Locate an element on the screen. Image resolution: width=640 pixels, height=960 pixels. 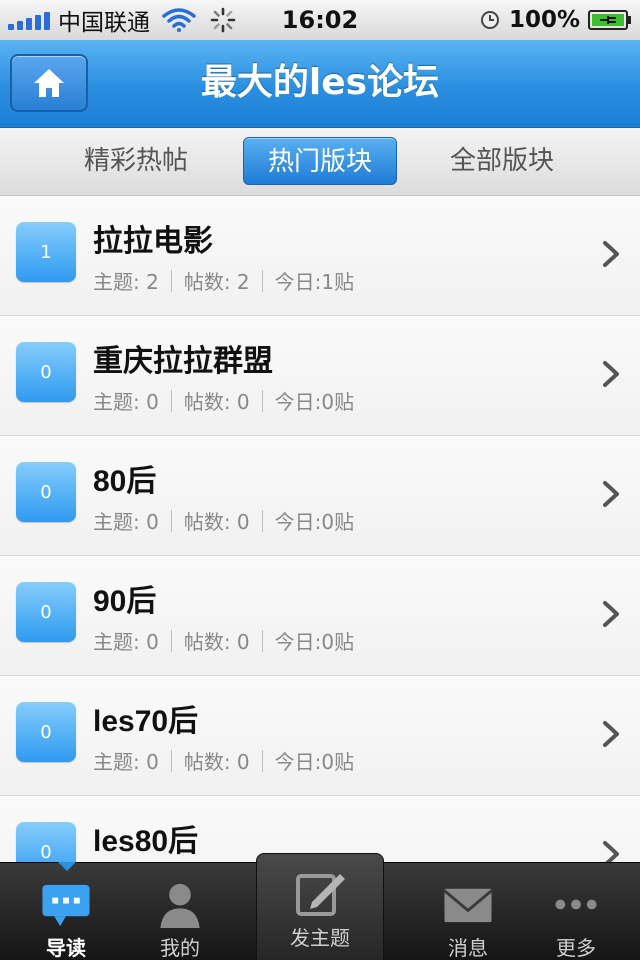
bottom-tab-bar: 导读 我的 发主题 消息 更多 is located at coordinates (320, 906).